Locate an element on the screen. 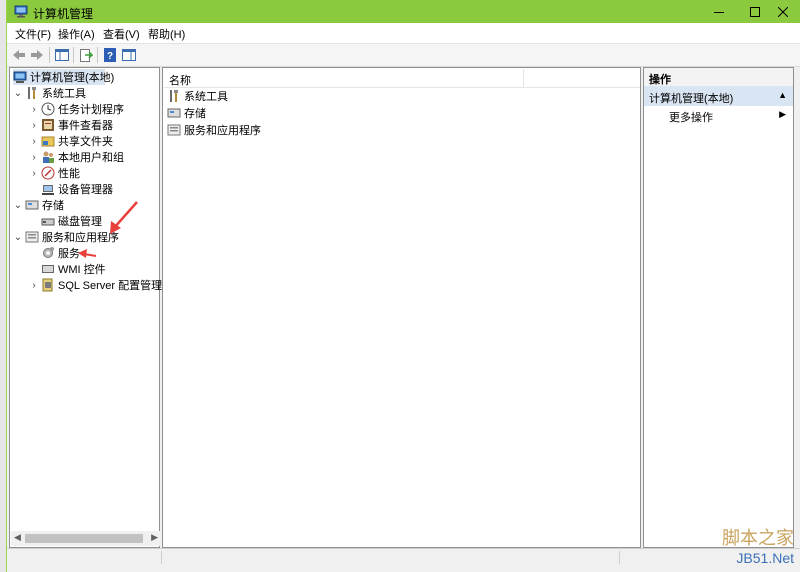 This screenshot has width=800, height=572. tree-item-label: 共享文件夹 is located at coordinates (85, 142).